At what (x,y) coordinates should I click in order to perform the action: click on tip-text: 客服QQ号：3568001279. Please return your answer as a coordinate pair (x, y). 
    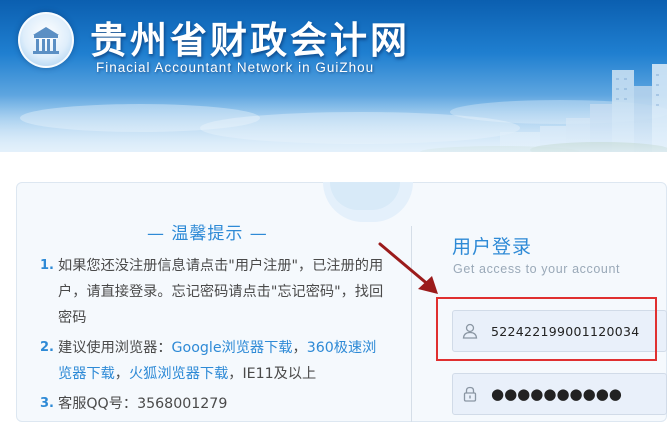
    Looking at the image, I should click on (143, 404).